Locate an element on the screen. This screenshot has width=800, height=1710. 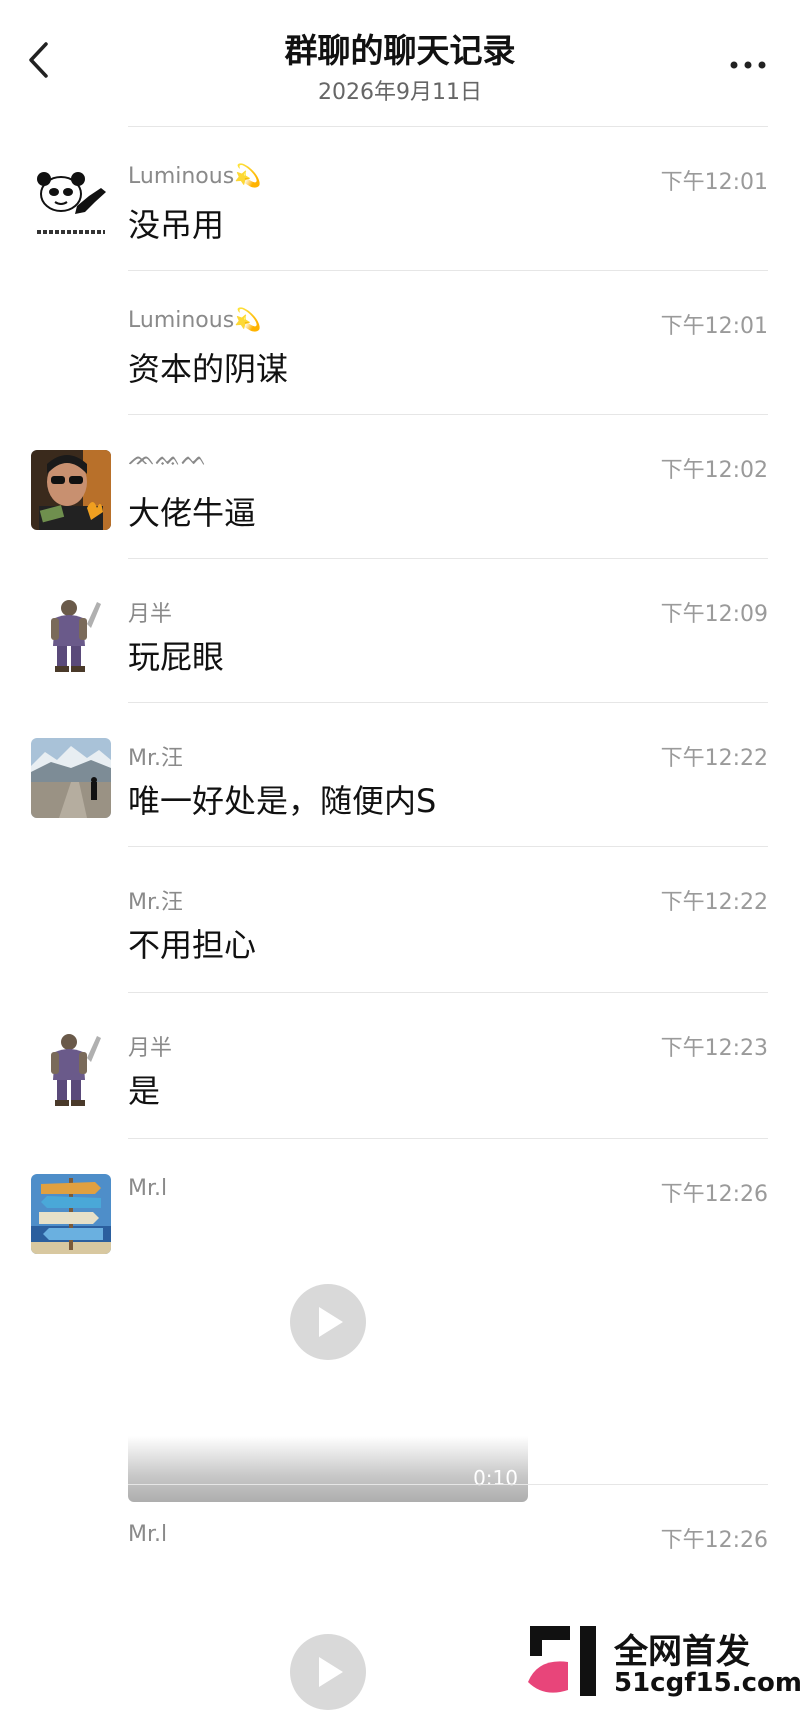
mountain-road-icon is located at coordinates (71, 778).